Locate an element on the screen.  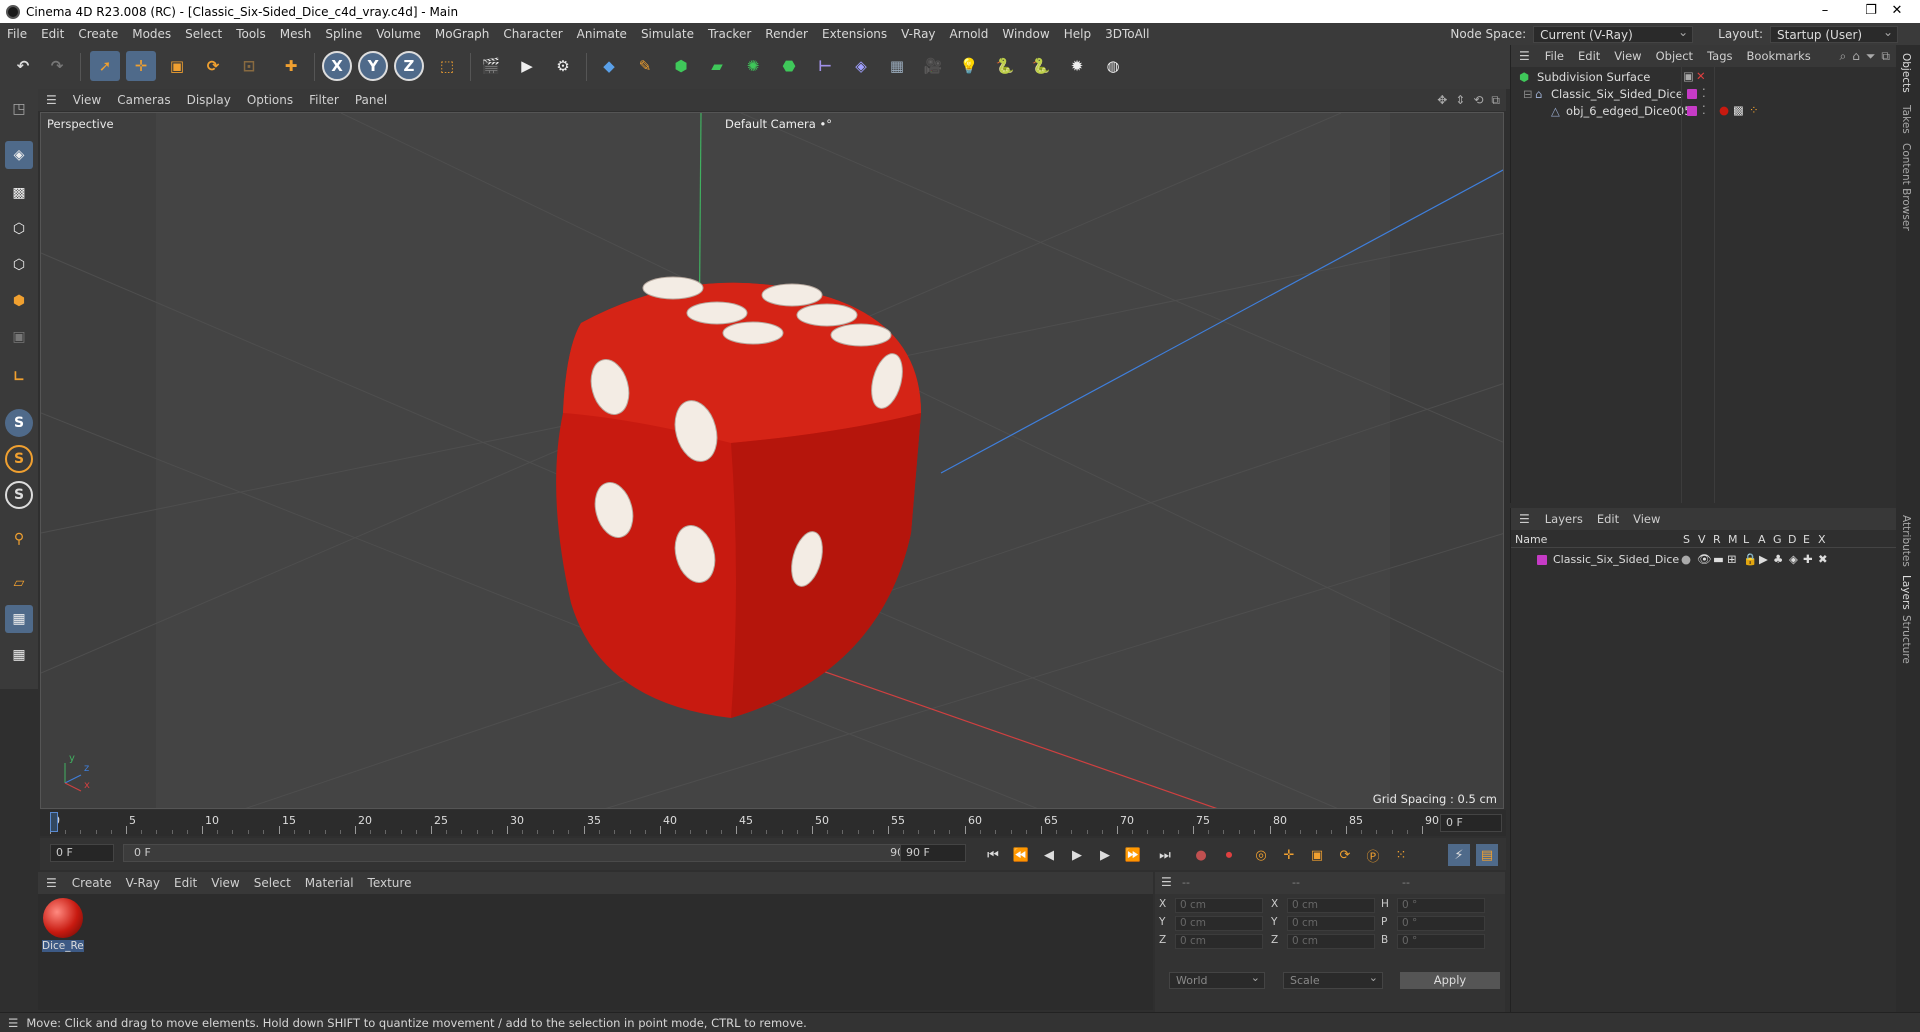
node-space-dropdown: Current (V-Ray) is located at coordinates (1613, 34).